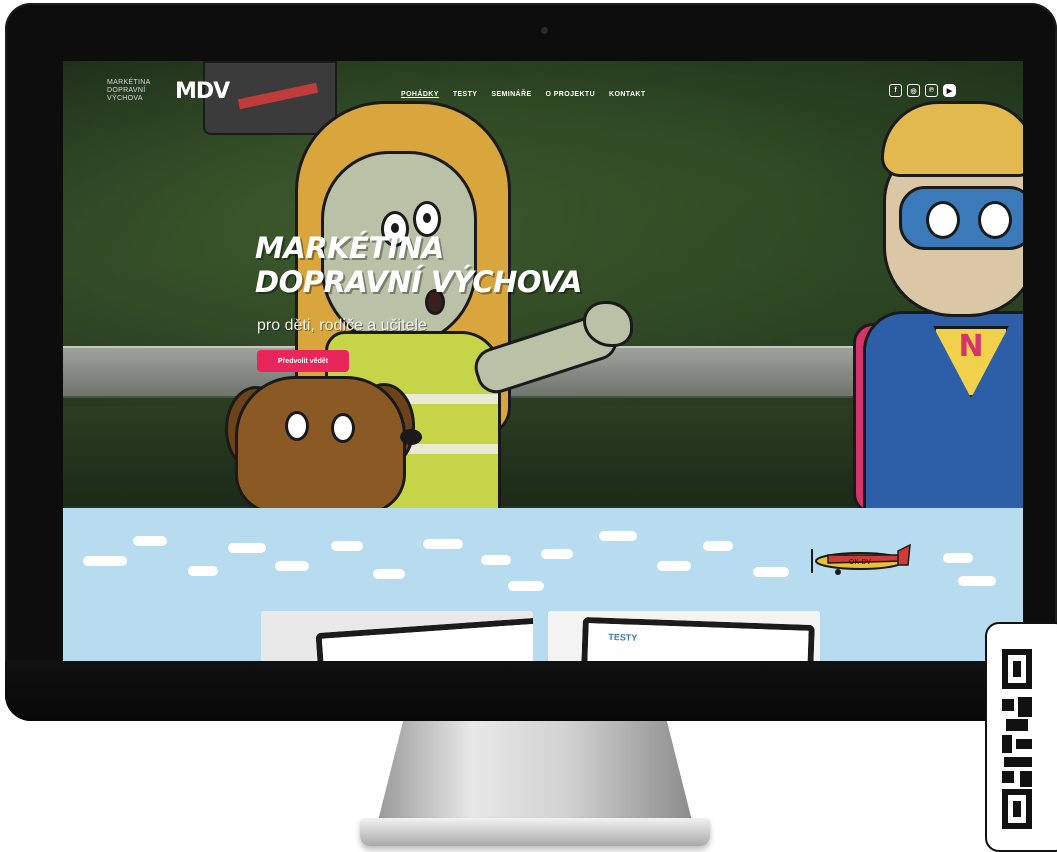 The width and height of the screenshot is (1057, 852). I want to click on nav-item-seminare: SEMINÁŘE, so click(511, 94).